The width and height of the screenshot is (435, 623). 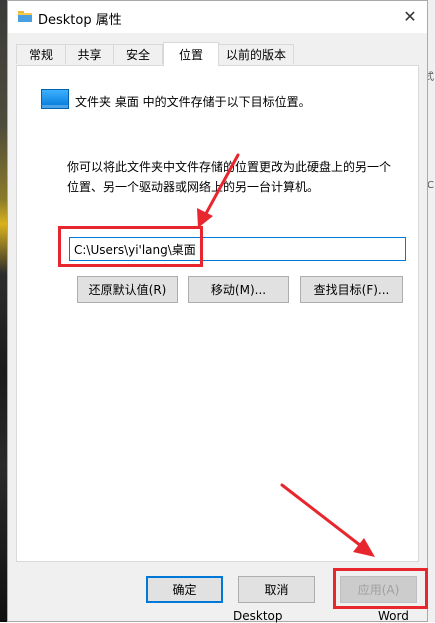 I want to click on close-button: ✕, so click(x=410, y=16).